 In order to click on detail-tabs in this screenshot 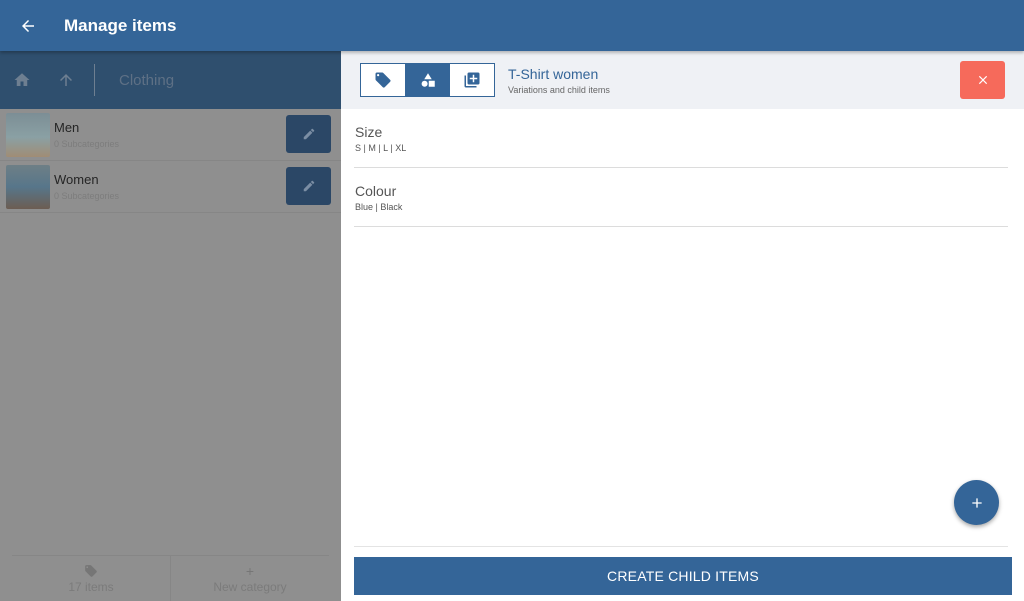, I will do `click(427, 80)`.